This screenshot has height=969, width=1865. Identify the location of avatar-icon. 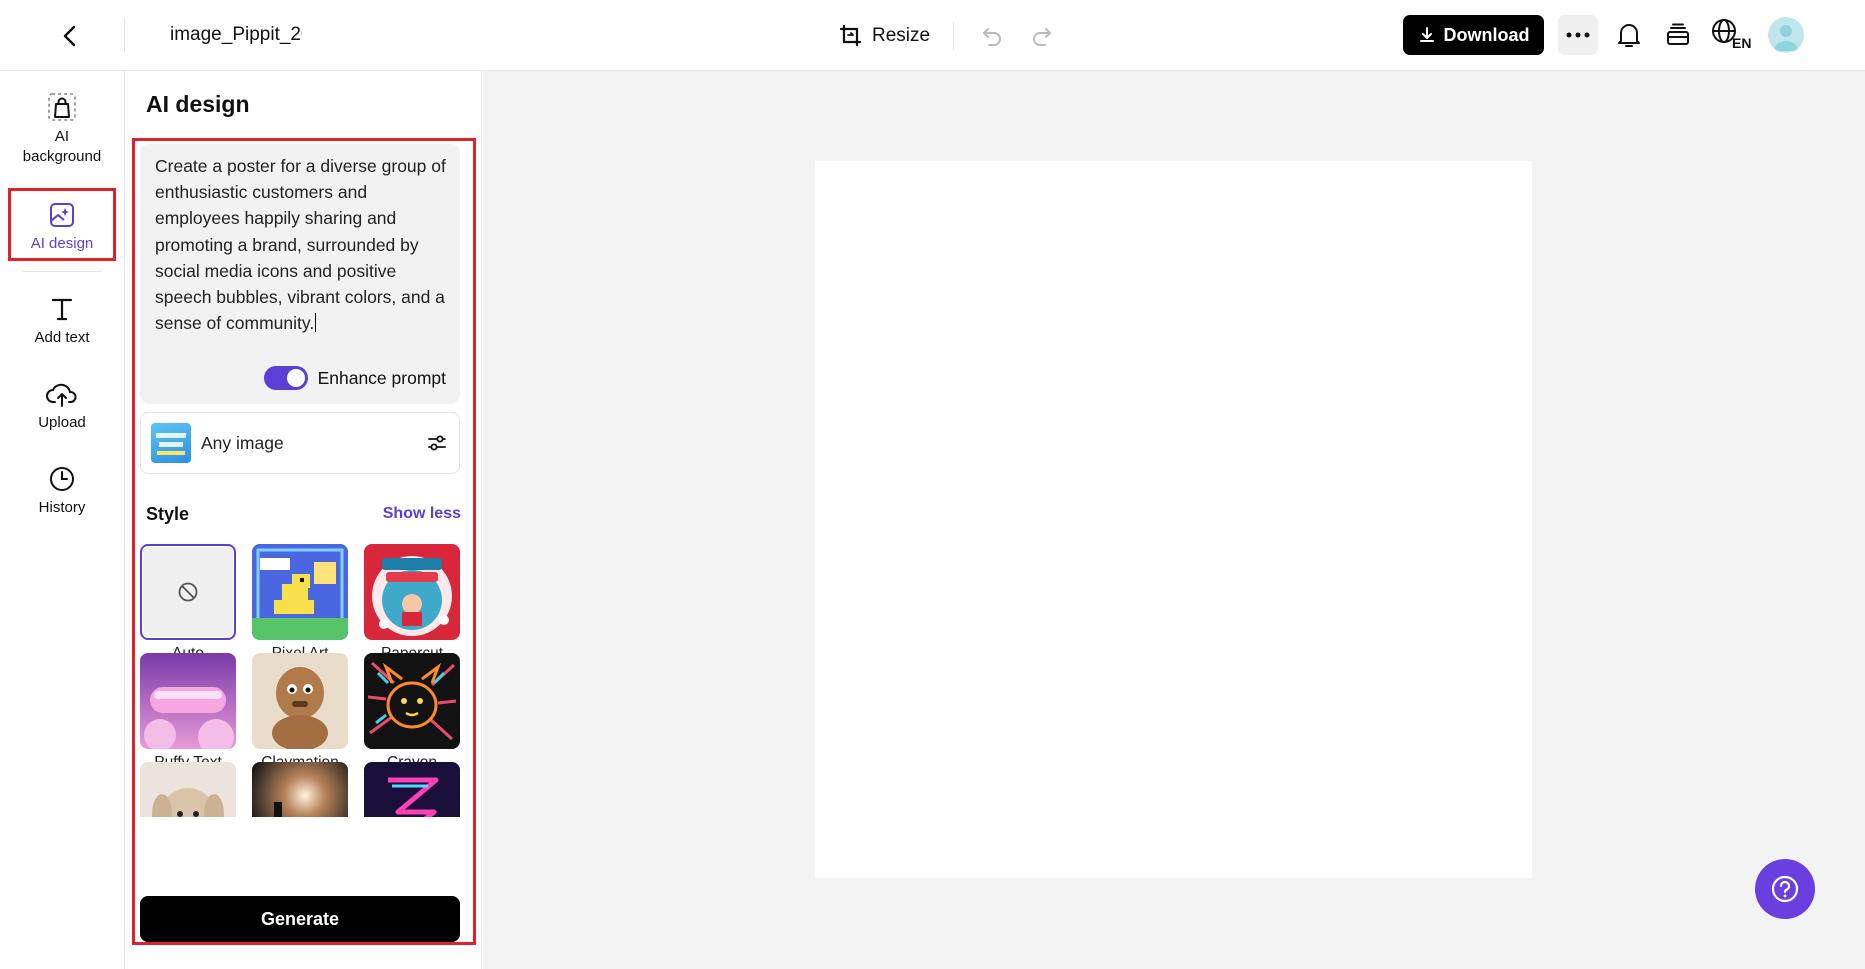
(1786, 38).